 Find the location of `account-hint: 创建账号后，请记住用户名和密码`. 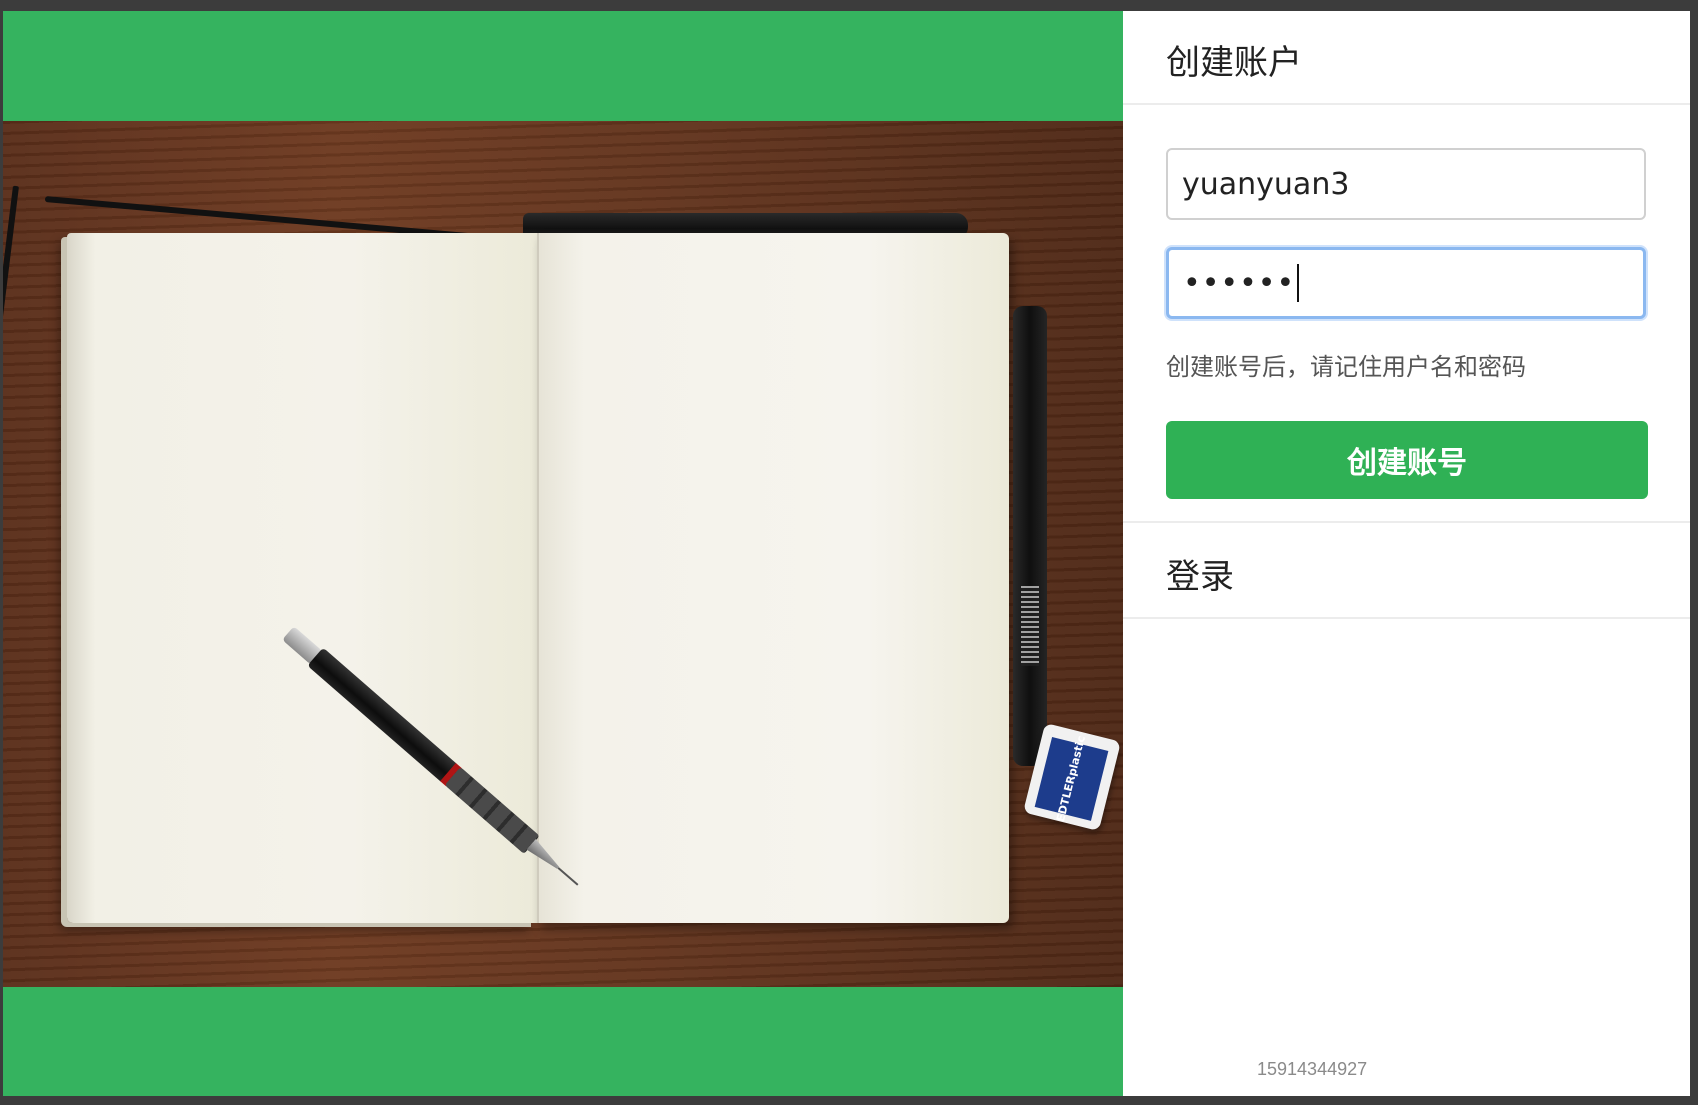

account-hint: 创建账号后，请记住用户名和密码 is located at coordinates (1346, 367).